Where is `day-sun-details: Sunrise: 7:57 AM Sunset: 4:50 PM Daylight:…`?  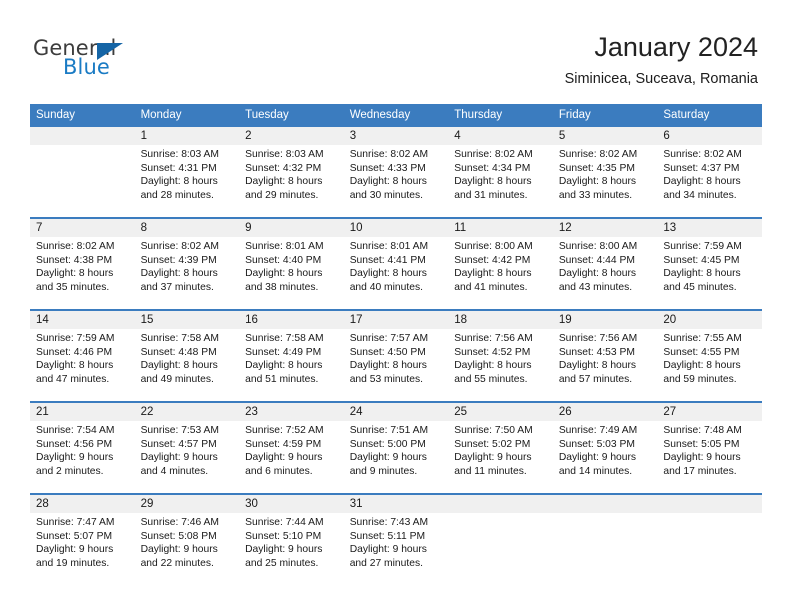 day-sun-details: Sunrise: 7:57 AM Sunset: 4:50 PM Daylight:… is located at coordinates (396, 357).